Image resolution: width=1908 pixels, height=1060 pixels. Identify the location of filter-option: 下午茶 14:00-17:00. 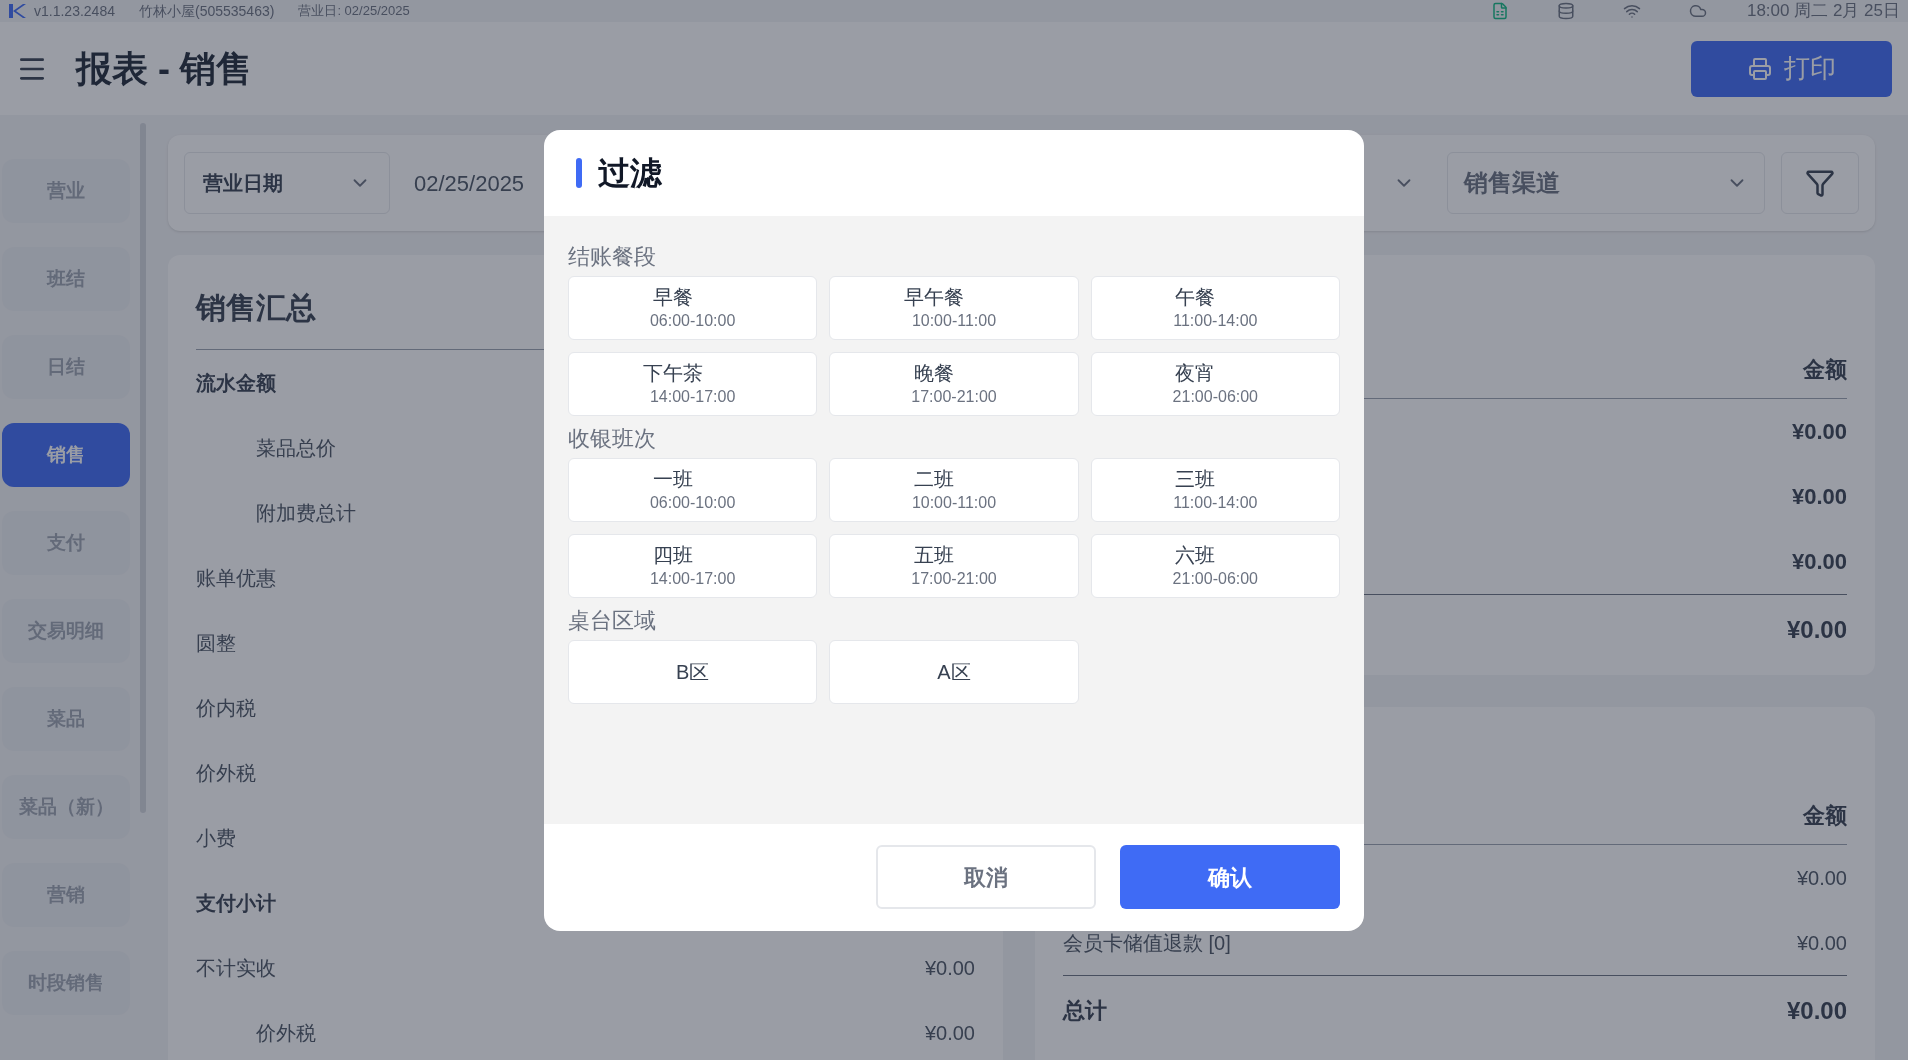
(693, 383).